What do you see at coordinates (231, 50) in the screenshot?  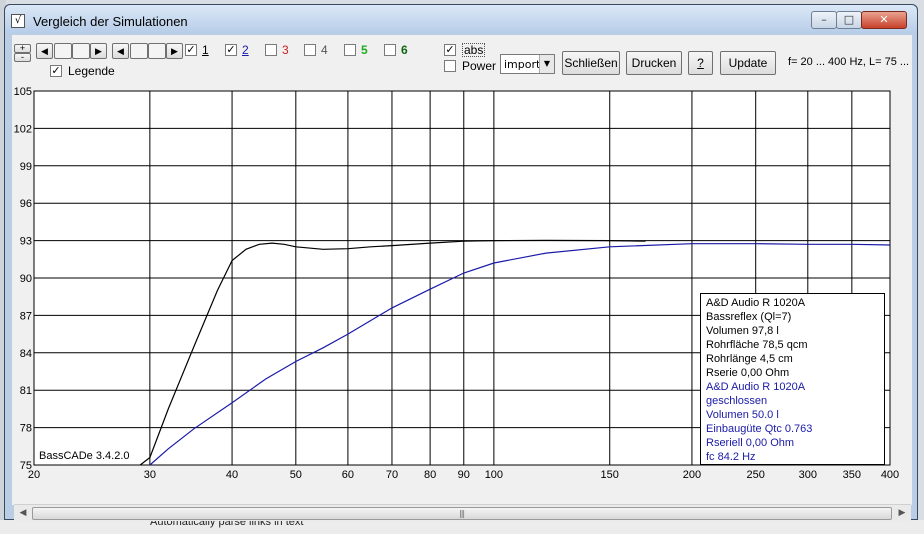 I see `series-2-checkbox: ✓` at bounding box center [231, 50].